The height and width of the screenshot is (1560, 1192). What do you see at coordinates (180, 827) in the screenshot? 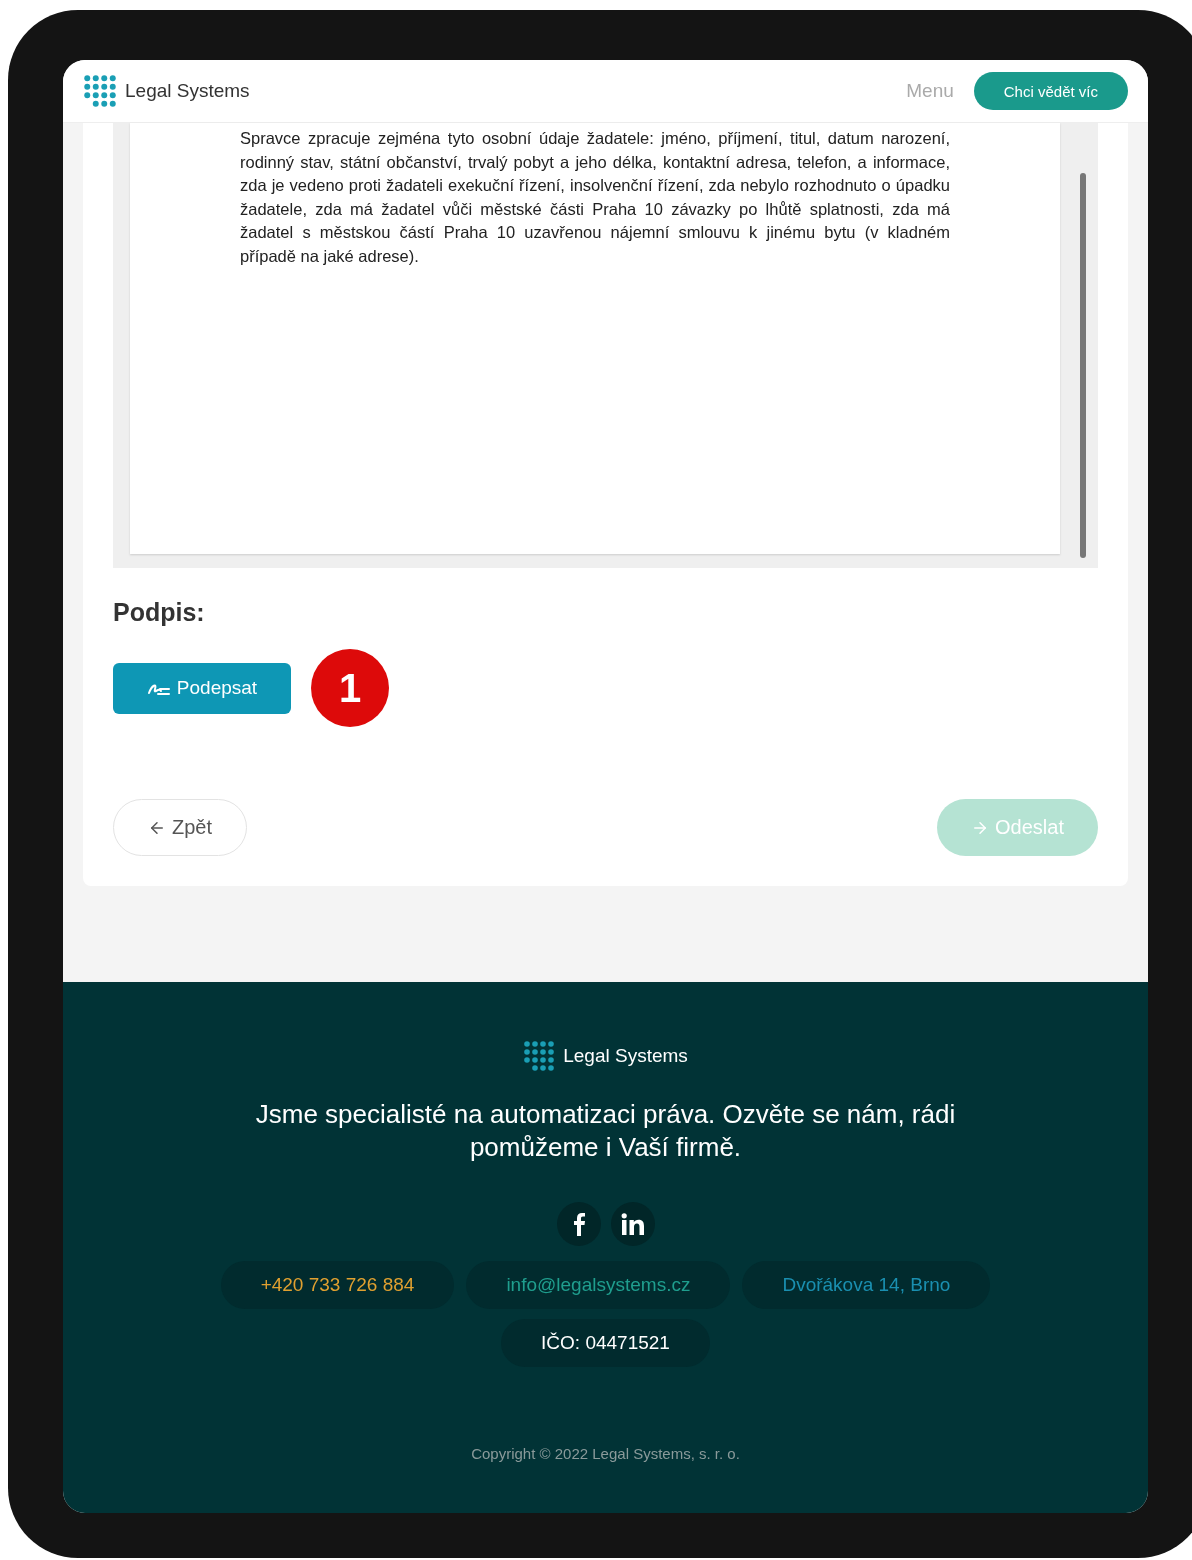
I see `back-button: Zpět` at bounding box center [180, 827].